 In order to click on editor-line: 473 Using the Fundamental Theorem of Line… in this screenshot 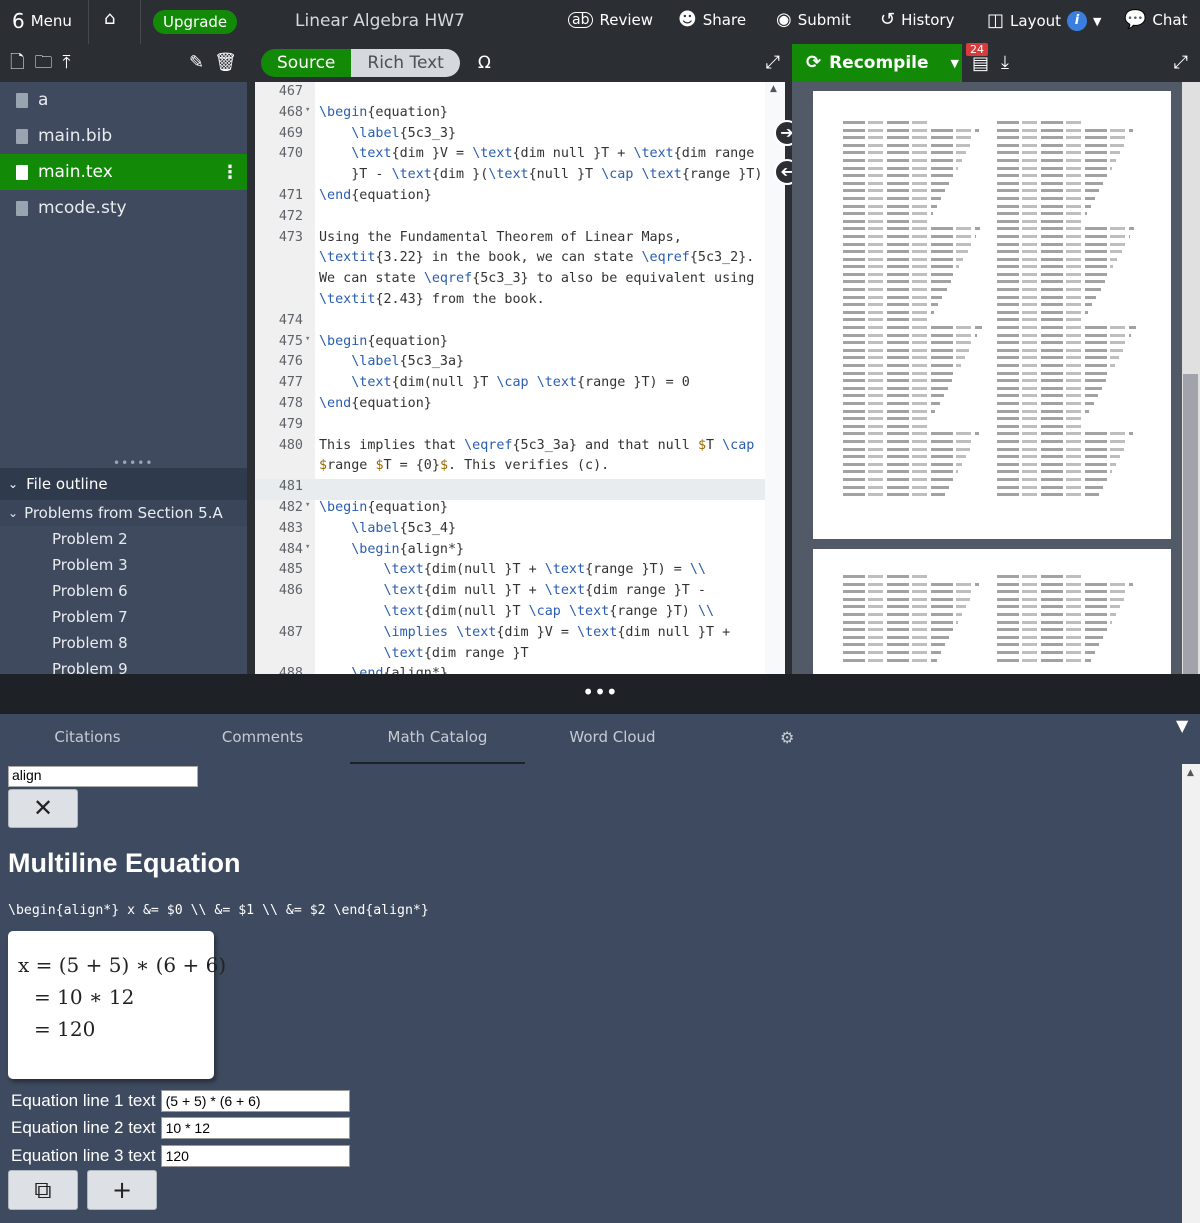, I will do `click(510, 240)`.